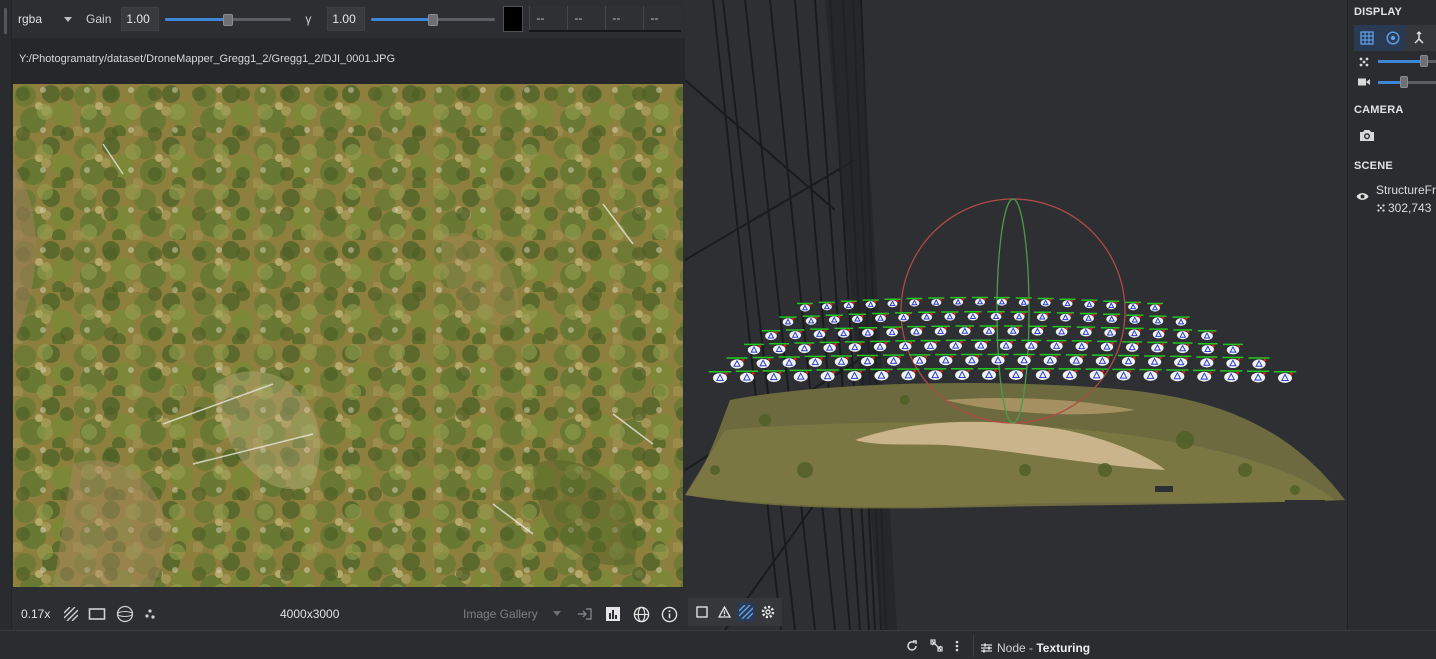 This screenshot has height=659, width=1436. I want to click on axes-icon, so click(1419, 38).